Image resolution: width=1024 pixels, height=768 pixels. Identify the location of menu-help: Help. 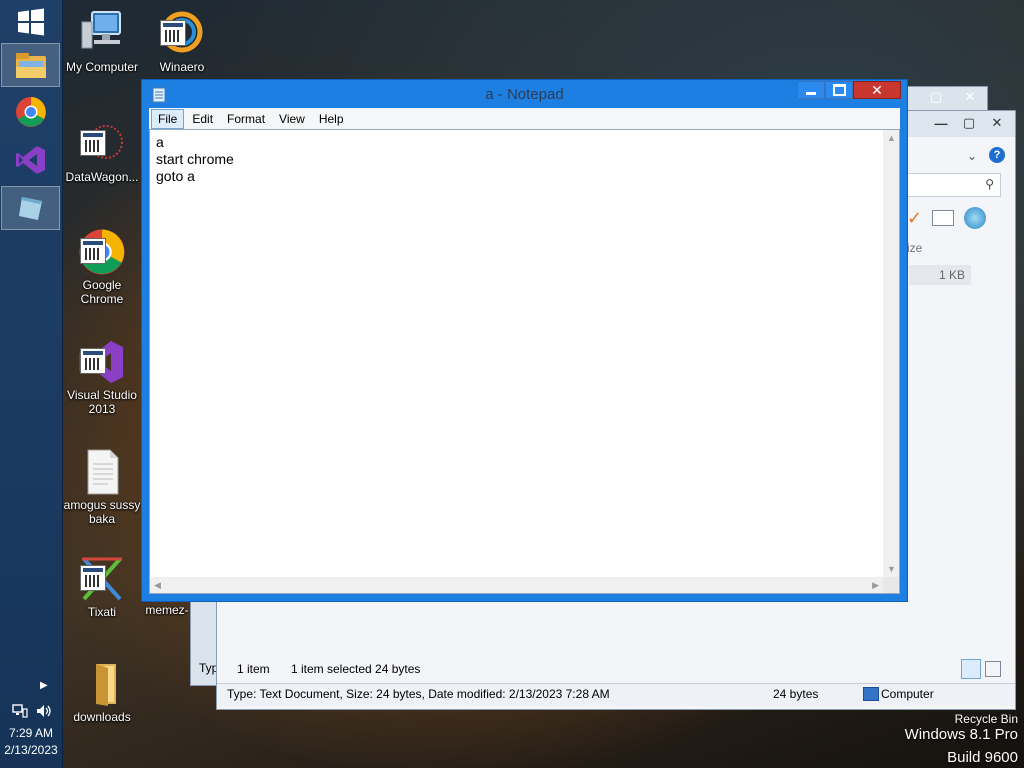
(331, 119).